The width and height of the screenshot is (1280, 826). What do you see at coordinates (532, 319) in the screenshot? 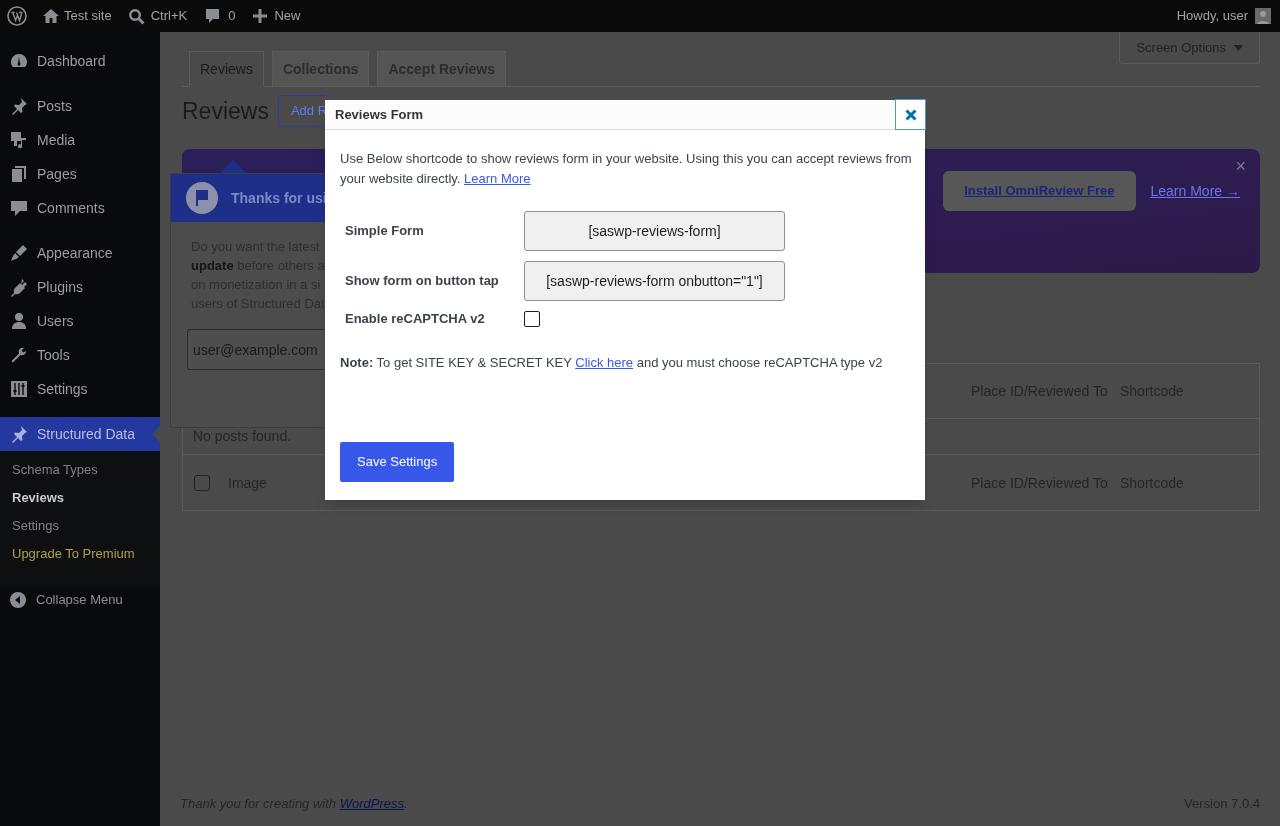
I see `recaptcha-checkbox` at bounding box center [532, 319].